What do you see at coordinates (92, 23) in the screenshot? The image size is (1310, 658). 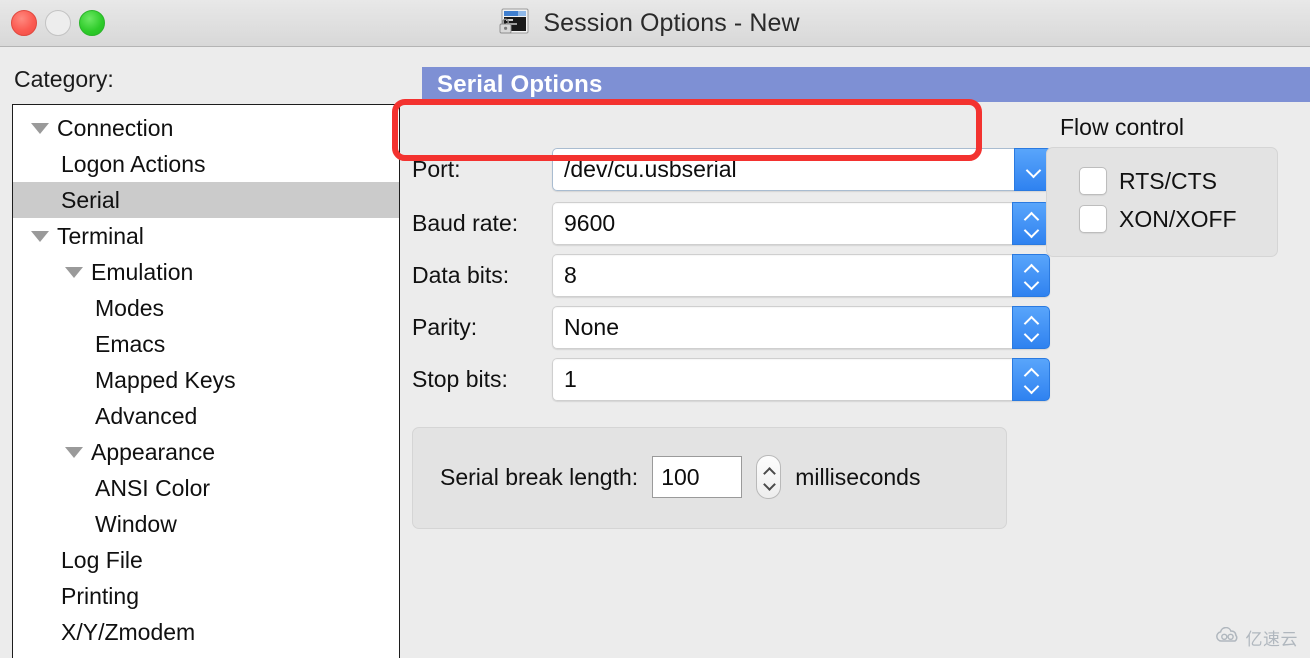 I see `maximize-window-button` at bounding box center [92, 23].